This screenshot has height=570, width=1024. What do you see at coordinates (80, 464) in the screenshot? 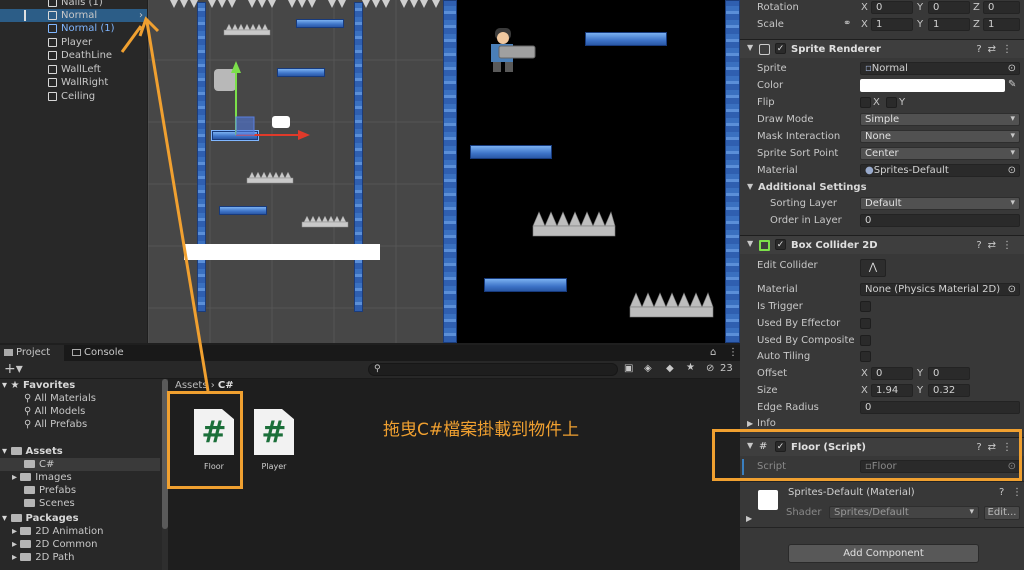
I see `folder-item-csharp: C#` at bounding box center [80, 464].